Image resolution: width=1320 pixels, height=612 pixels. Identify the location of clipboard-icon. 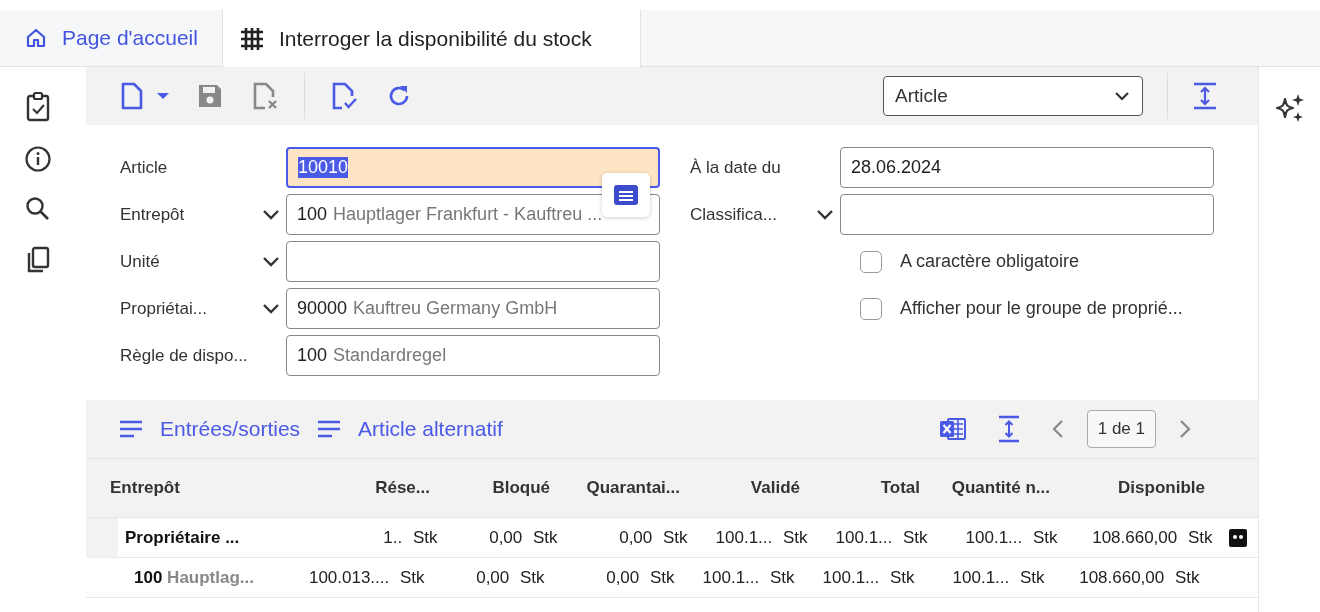
(38, 107).